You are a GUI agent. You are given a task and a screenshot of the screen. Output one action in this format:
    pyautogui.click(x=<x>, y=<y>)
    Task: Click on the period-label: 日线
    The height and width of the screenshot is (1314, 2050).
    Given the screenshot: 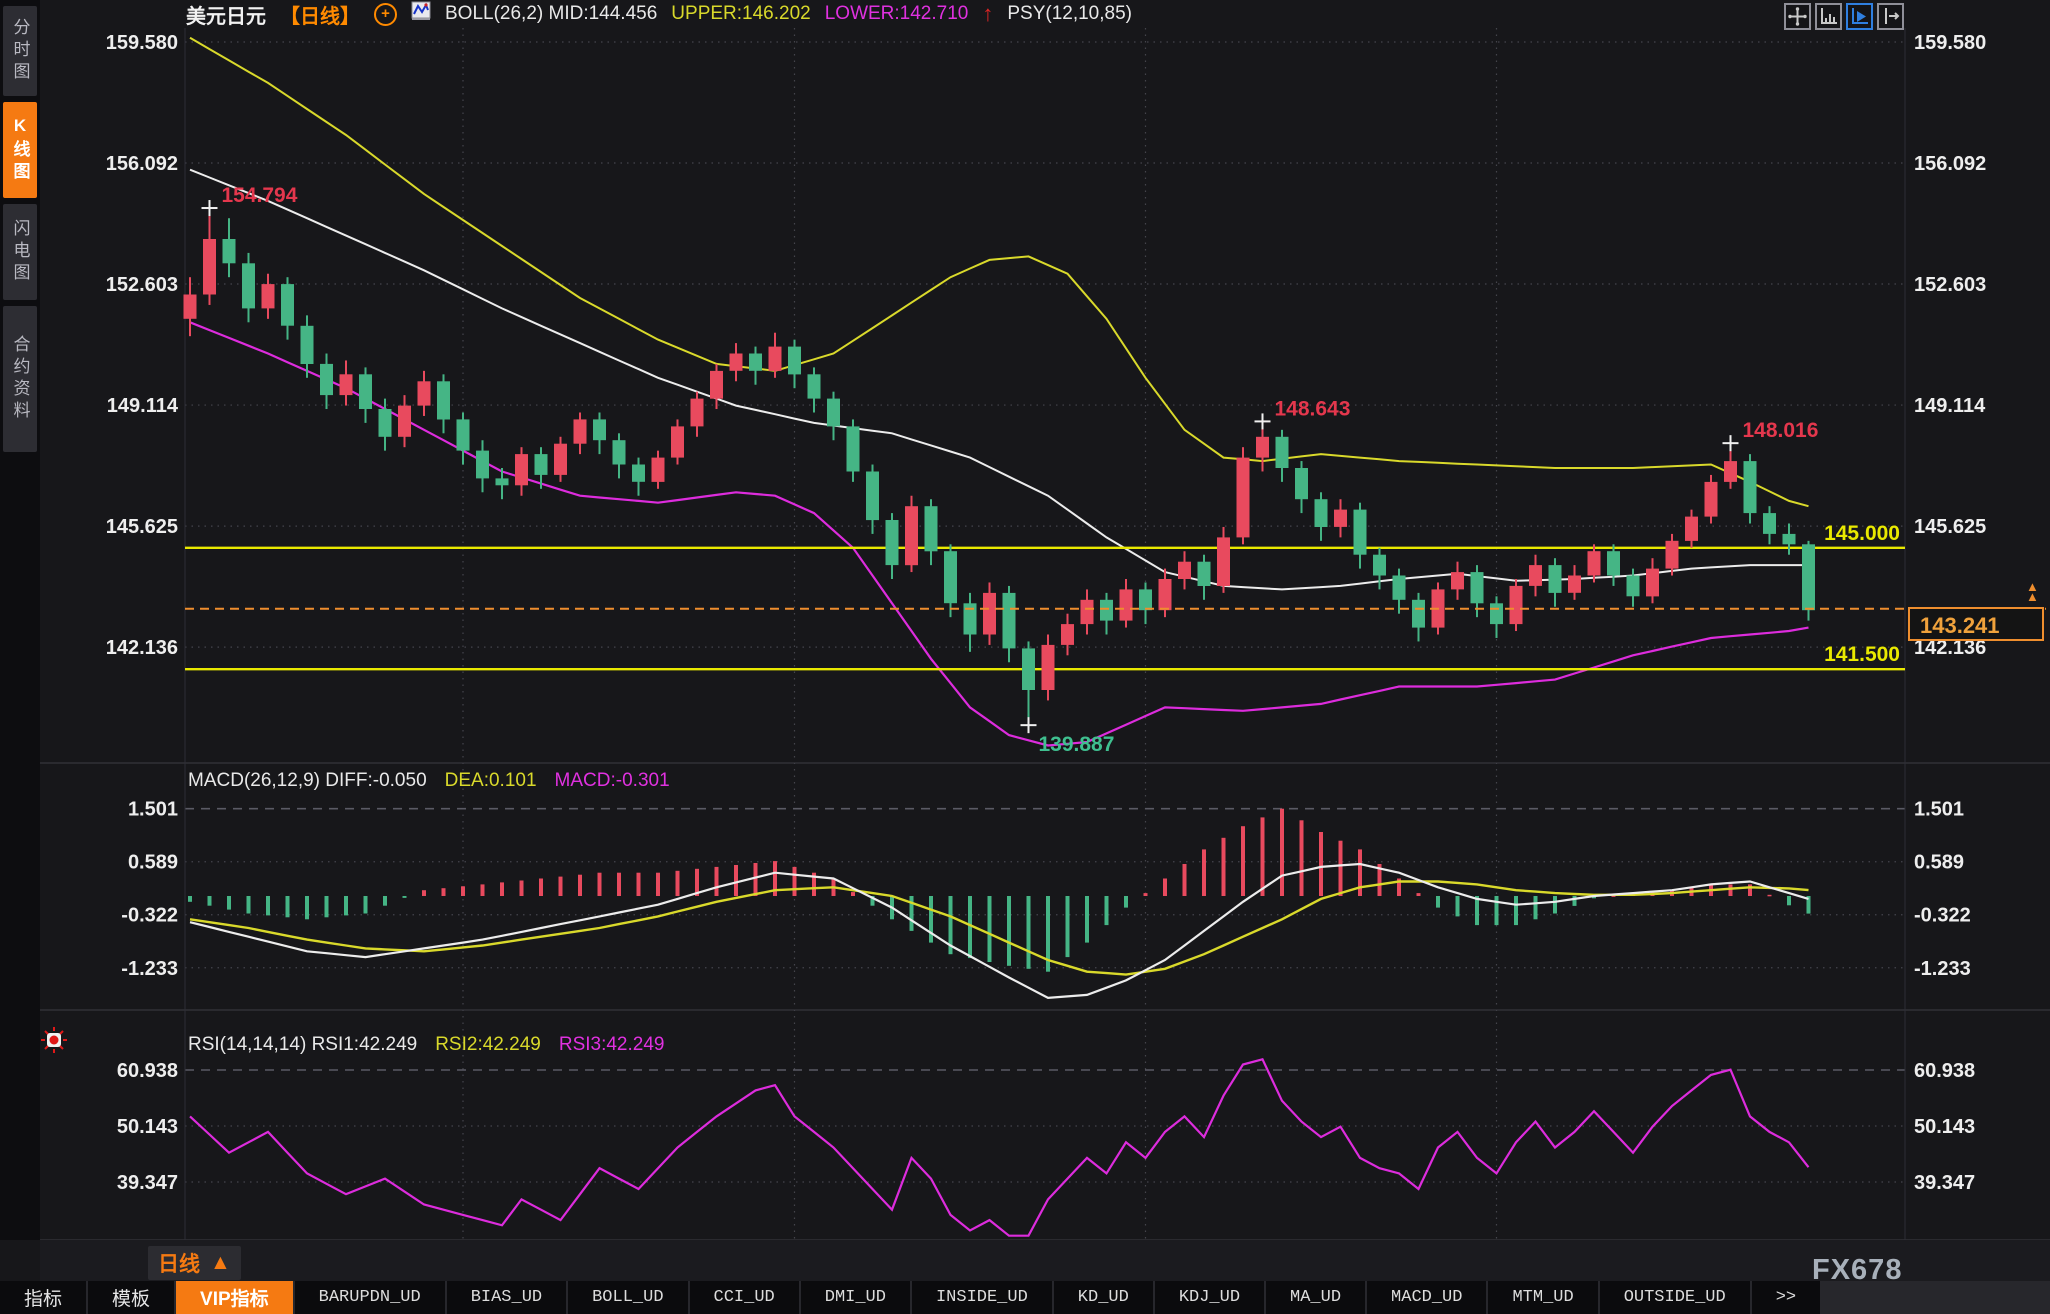 What is the action you would take?
    pyautogui.click(x=179, y=1264)
    